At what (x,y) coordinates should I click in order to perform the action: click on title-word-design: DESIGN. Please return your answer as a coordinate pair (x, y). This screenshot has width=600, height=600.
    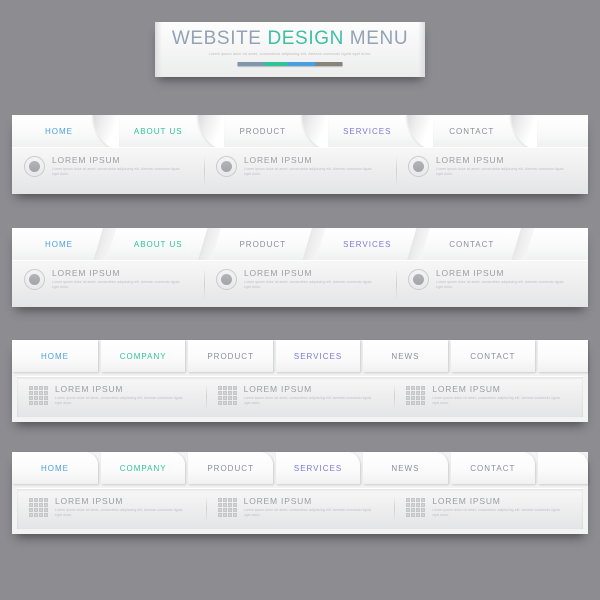
    Looking at the image, I should click on (305, 38).